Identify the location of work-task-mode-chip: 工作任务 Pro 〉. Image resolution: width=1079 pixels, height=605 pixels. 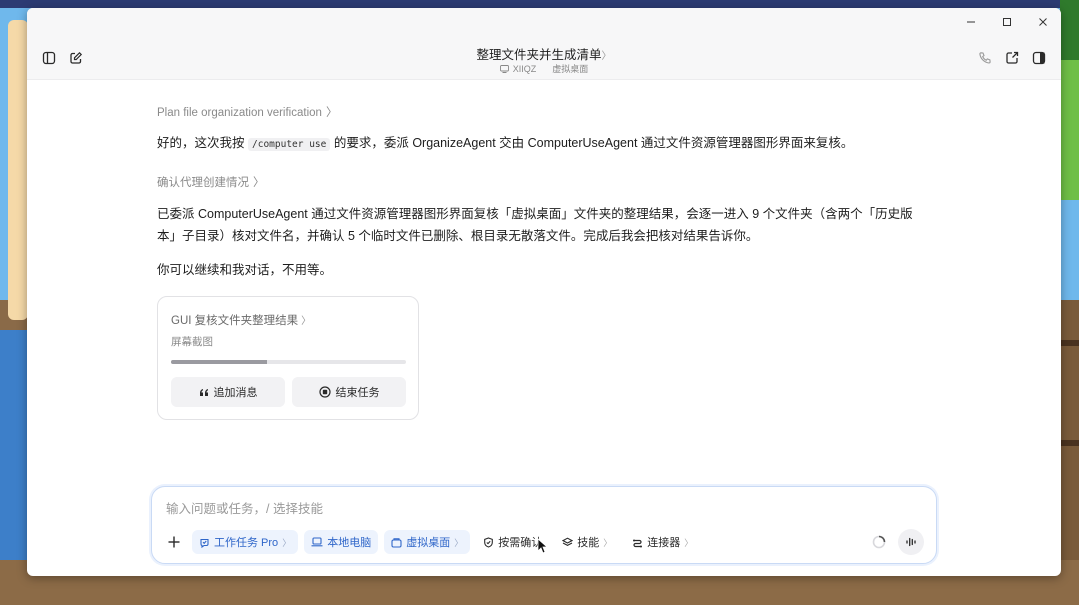
(245, 542).